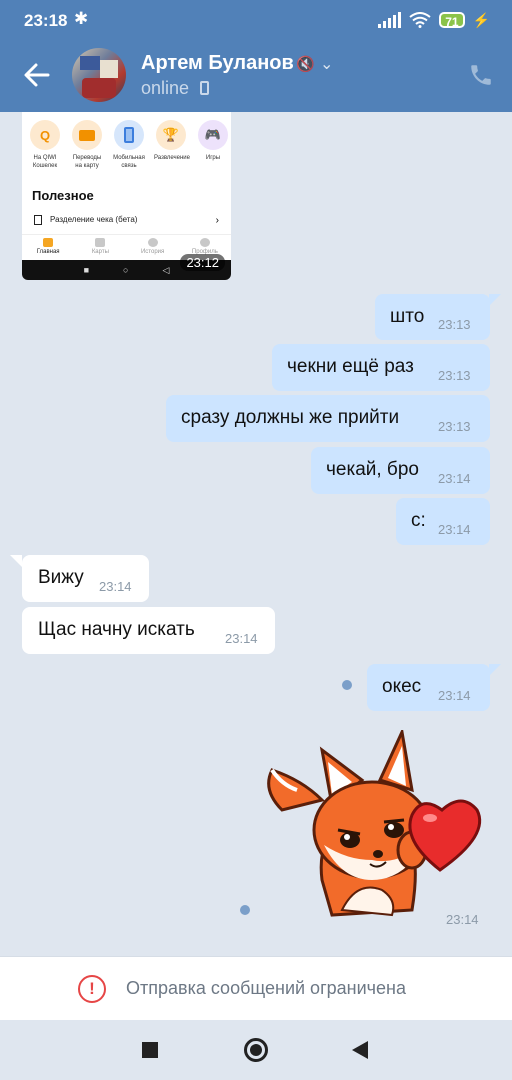 The image size is (512, 1080). What do you see at coordinates (38, 220) in the screenshot?
I see `document-icon` at bounding box center [38, 220].